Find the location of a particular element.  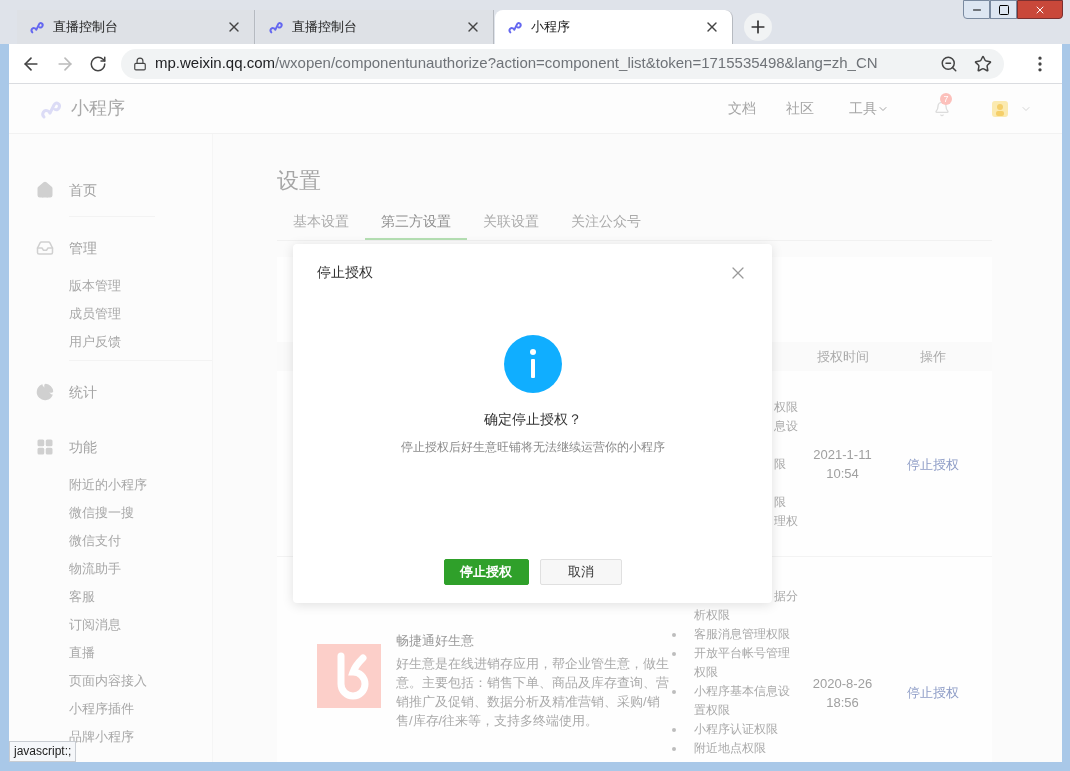

dialog-heading: 确定停止授权？ is located at coordinates (532, 419).